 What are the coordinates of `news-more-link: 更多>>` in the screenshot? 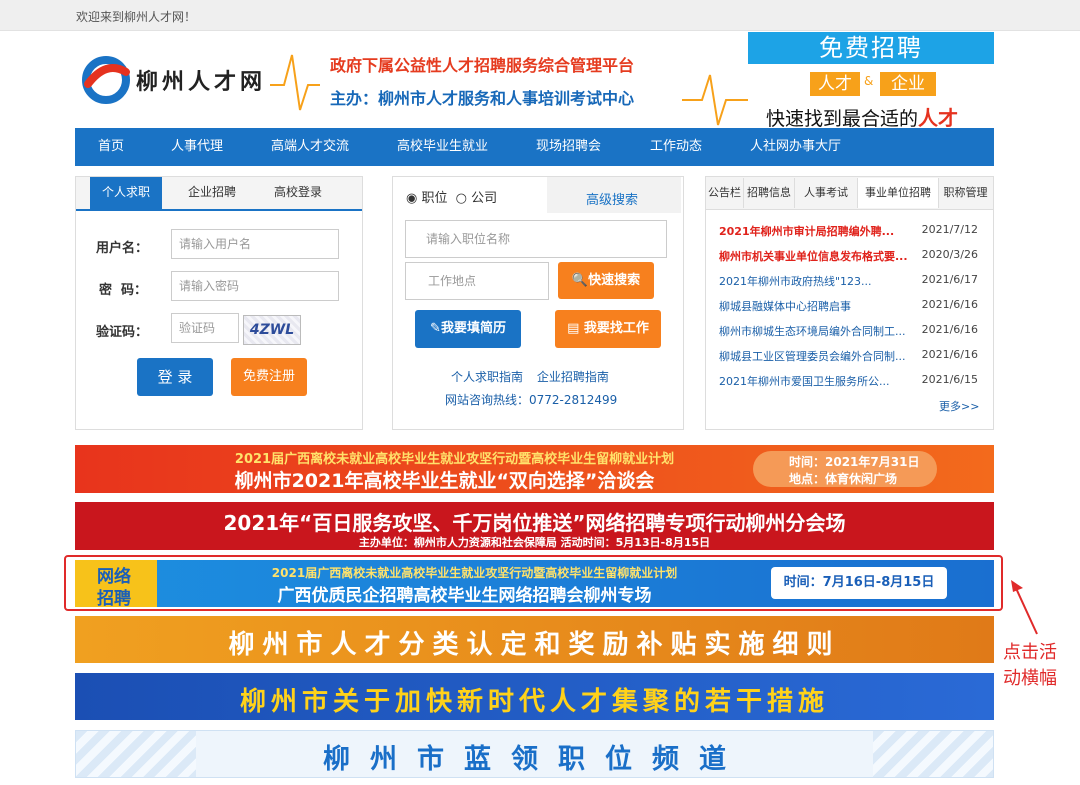 It's located at (959, 406).